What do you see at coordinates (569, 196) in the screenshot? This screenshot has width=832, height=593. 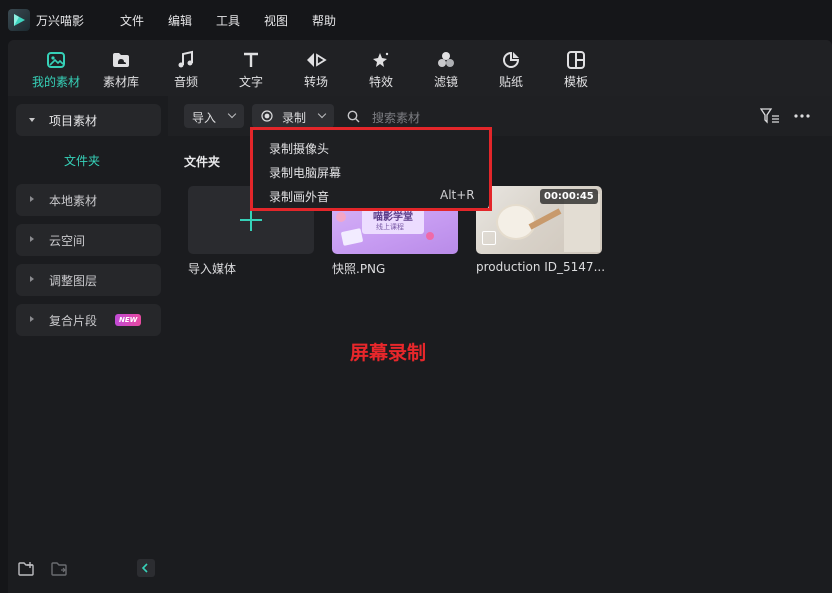 I see `video-duration: 00:00:45` at bounding box center [569, 196].